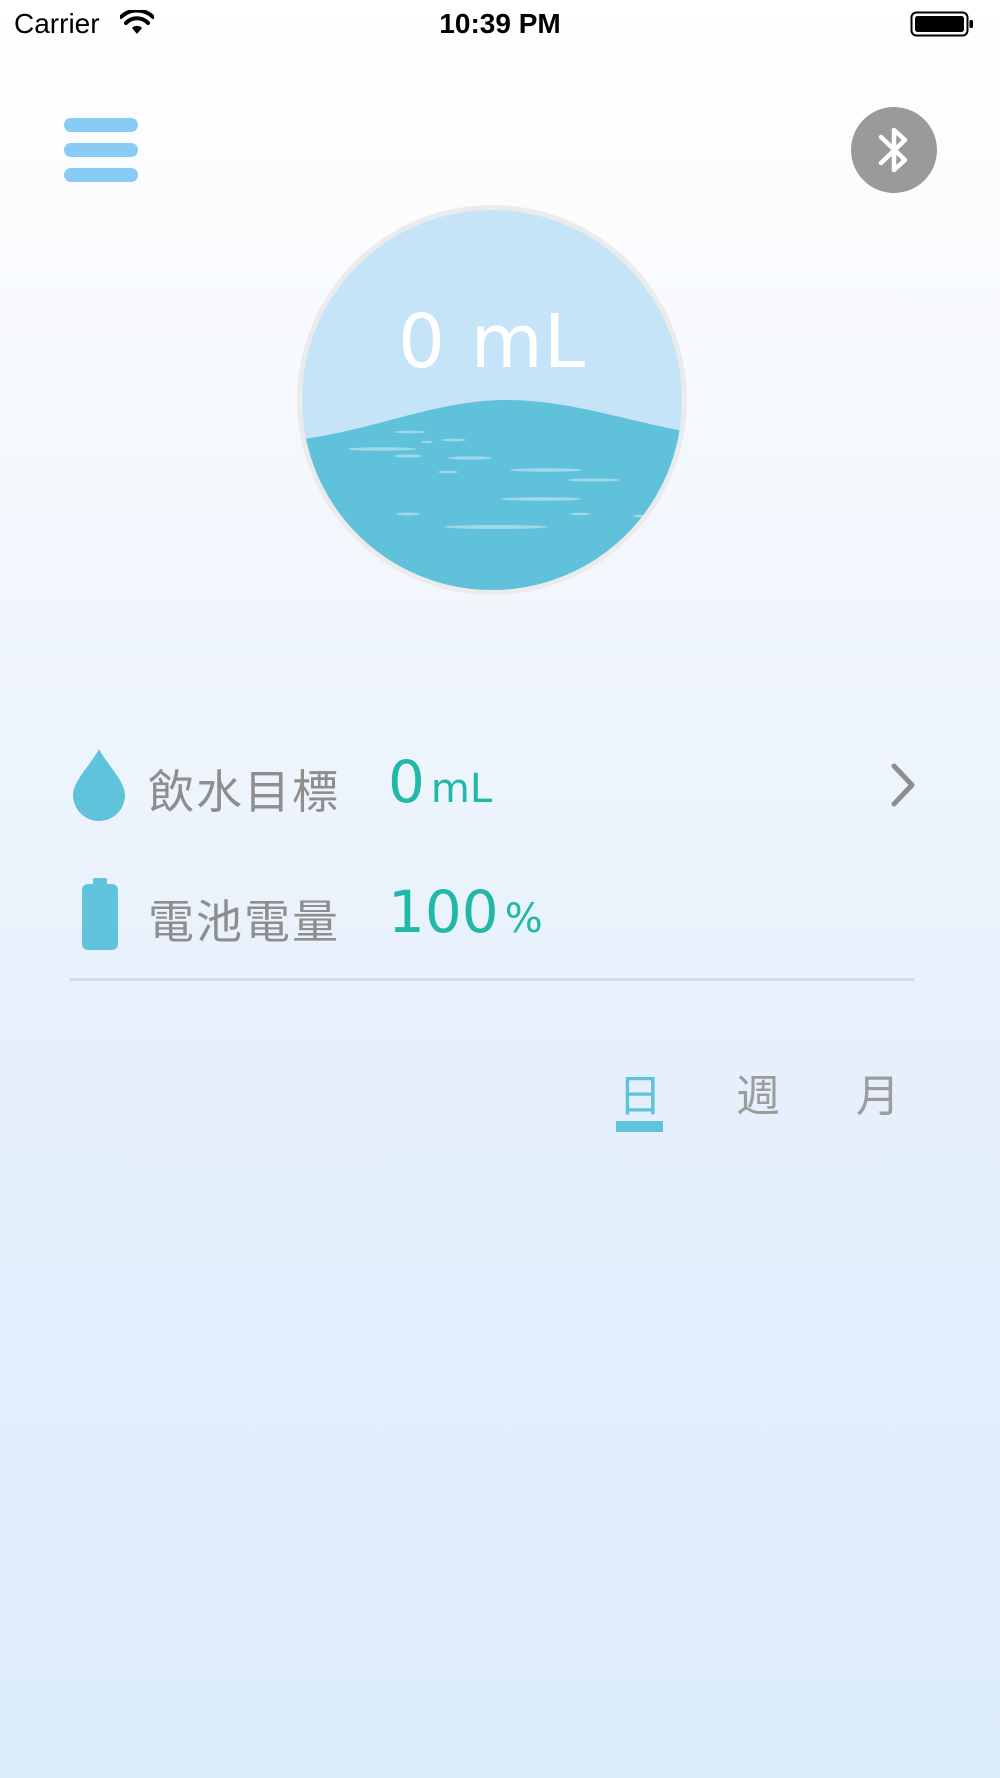 The height and width of the screenshot is (1778, 1000). I want to click on battery-level-label: 電池電量, so click(244, 922).